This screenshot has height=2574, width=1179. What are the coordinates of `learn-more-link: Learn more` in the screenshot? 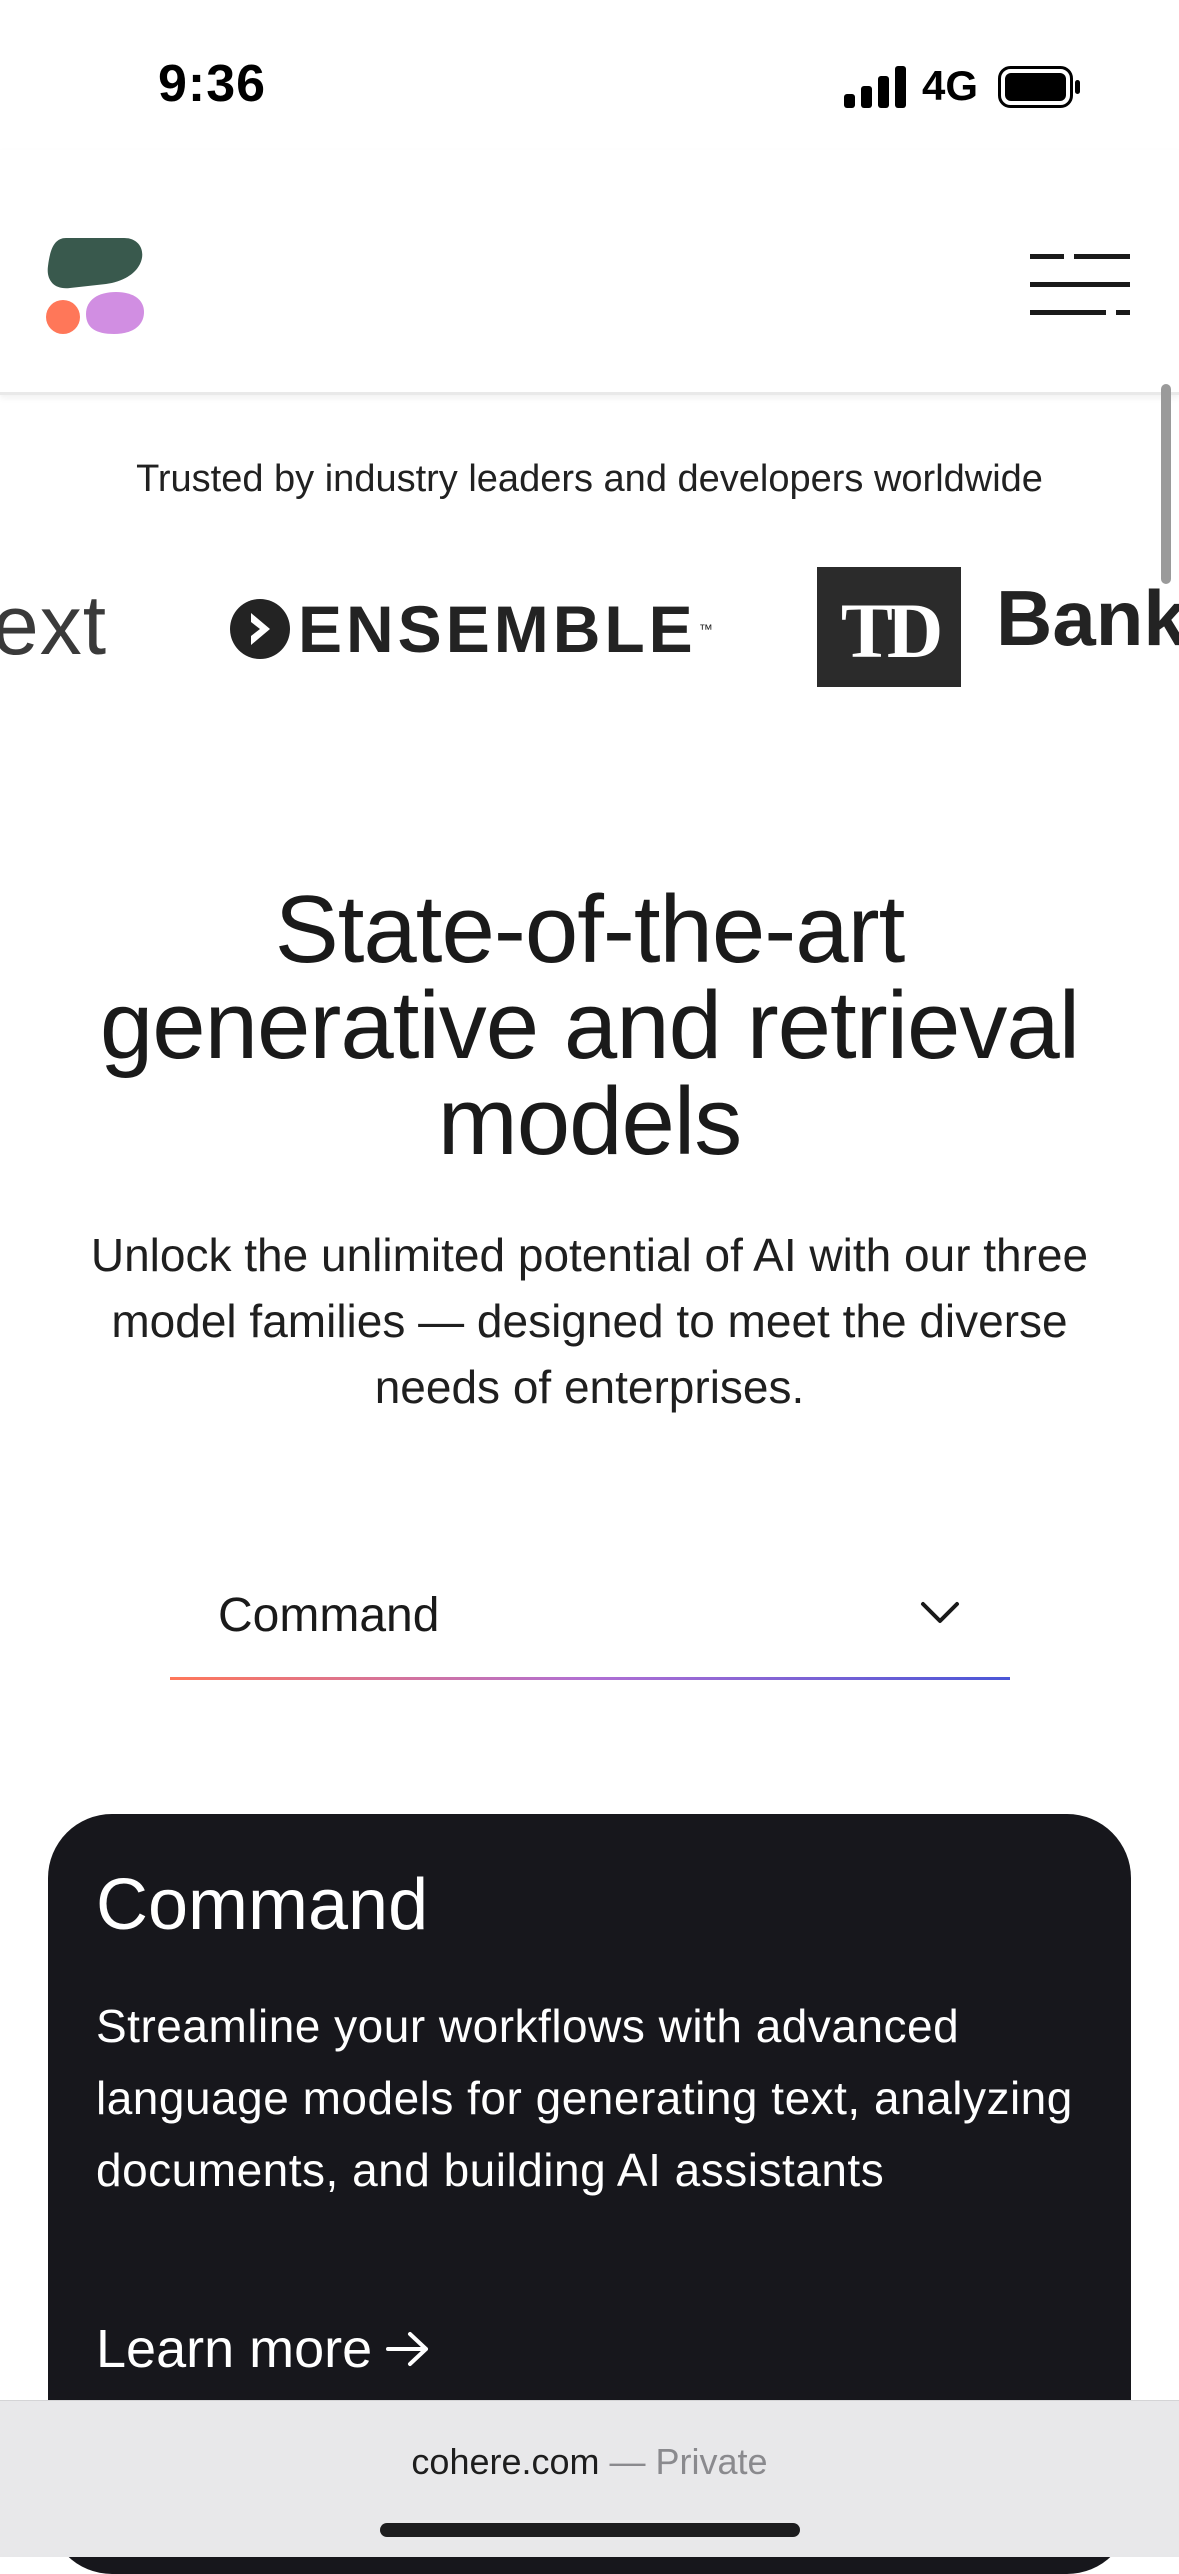 It's located at (264, 2349).